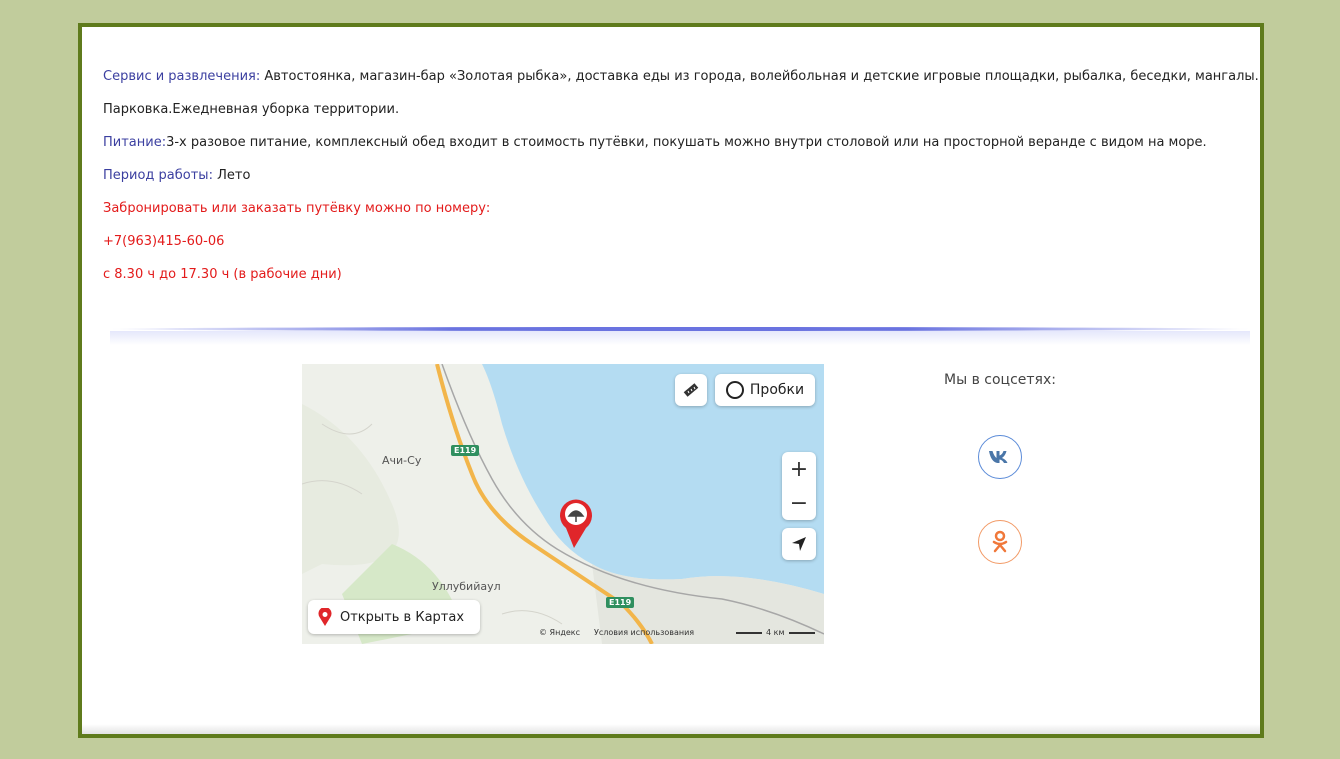 This screenshot has height=759, width=1340. Describe the element at coordinates (135, 142) in the screenshot. I see `food-label: Питание:` at that location.